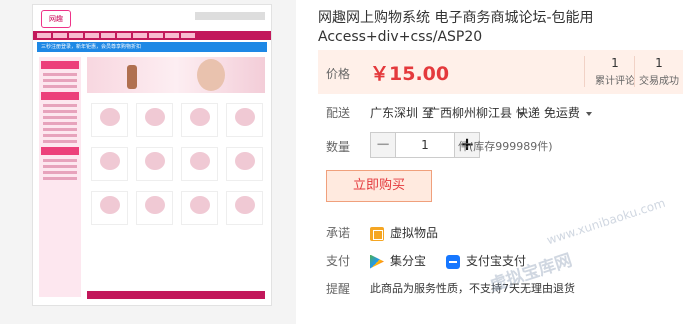  What do you see at coordinates (500, 260) in the screenshot?
I see `payment-row: 支付 集分宝 支付宝支付` at bounding box center [500, 260].